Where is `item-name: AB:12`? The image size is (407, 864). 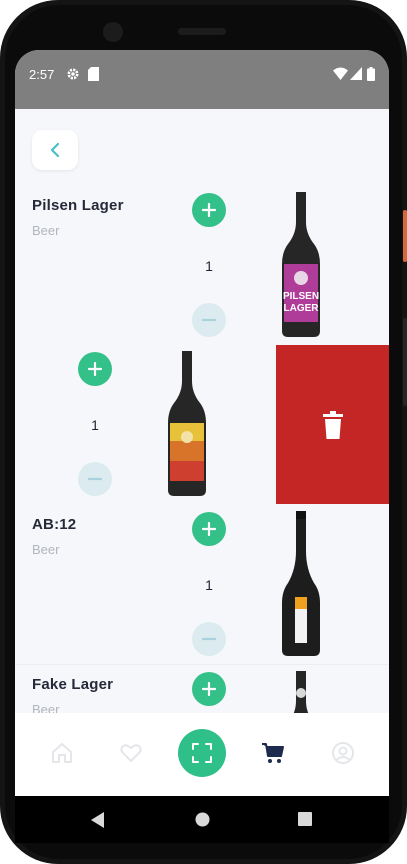 item-name: AB:12 is located at coordinates (54, 524).